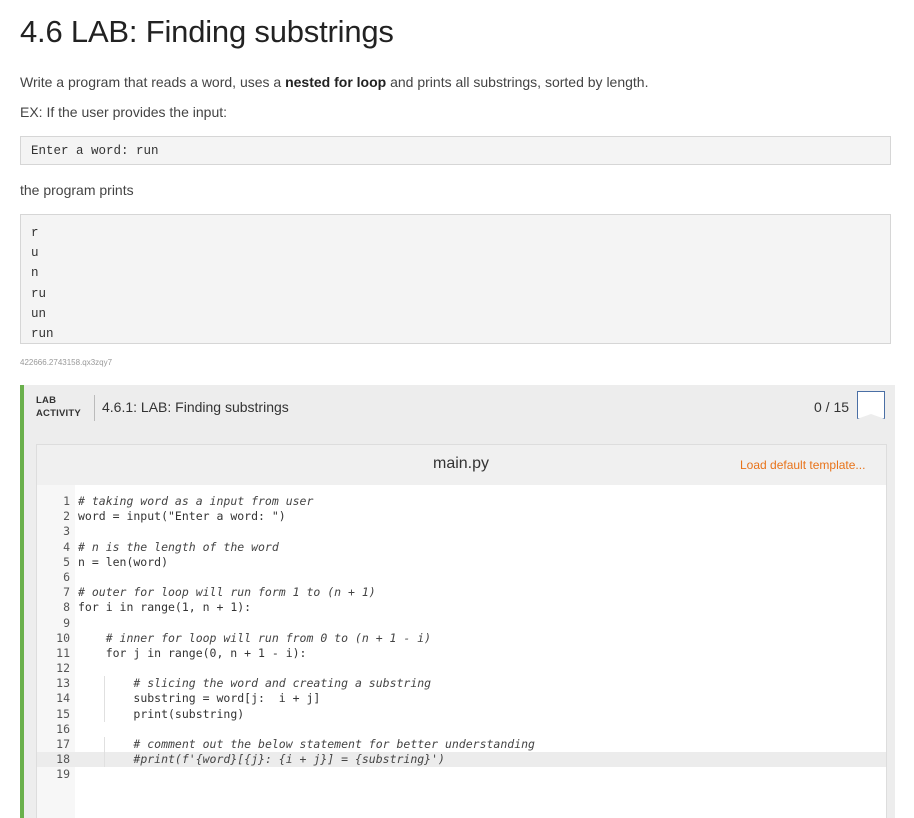 The width and height of the screenshot is (914, 818). Describe the element at coordinates (46, 400) in the screenshot. I see `lab-tag-line1: LAB` at that location.